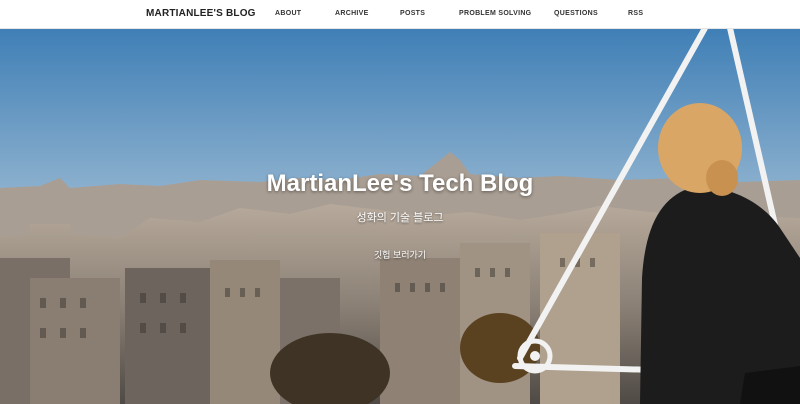 The height and width of the screenshot is (404, 800). What do you see at coordinates (635, 14) in the screenshot?
I see `nav-link-rss: RSS` at bounding box center [635, 14].